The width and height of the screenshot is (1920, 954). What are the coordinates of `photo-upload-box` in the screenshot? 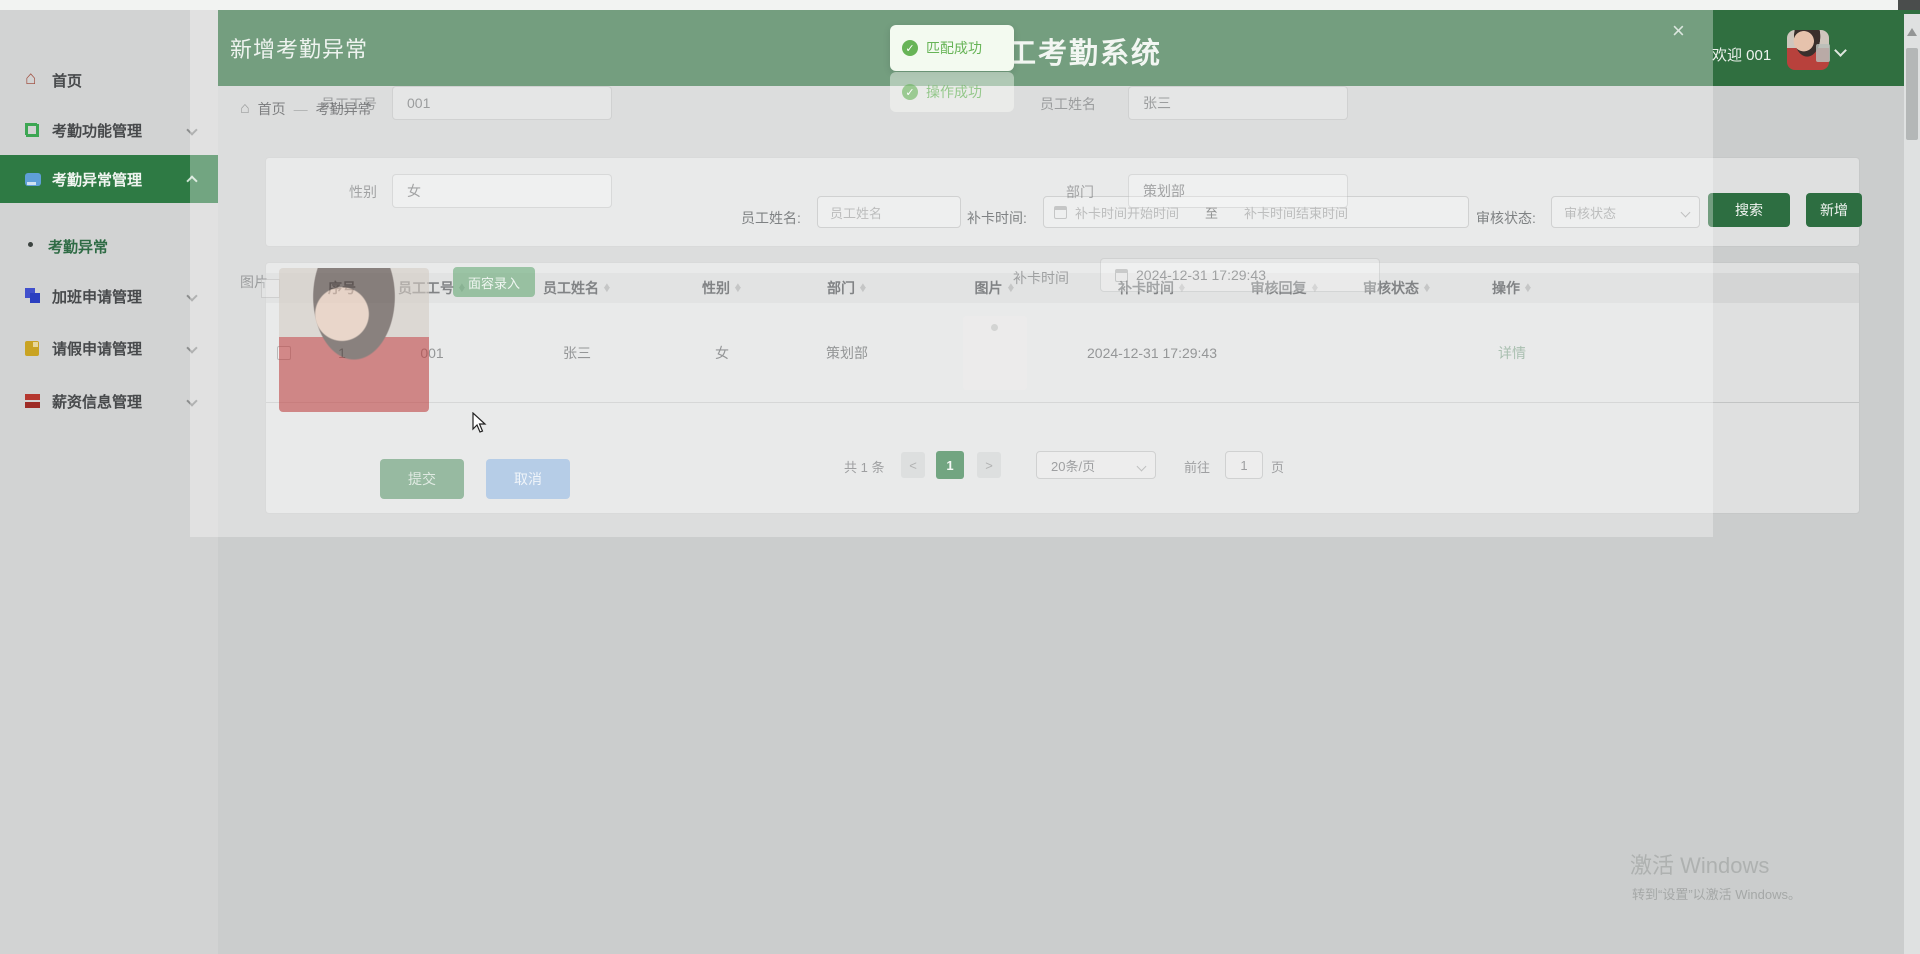 It's located at (270, 288).